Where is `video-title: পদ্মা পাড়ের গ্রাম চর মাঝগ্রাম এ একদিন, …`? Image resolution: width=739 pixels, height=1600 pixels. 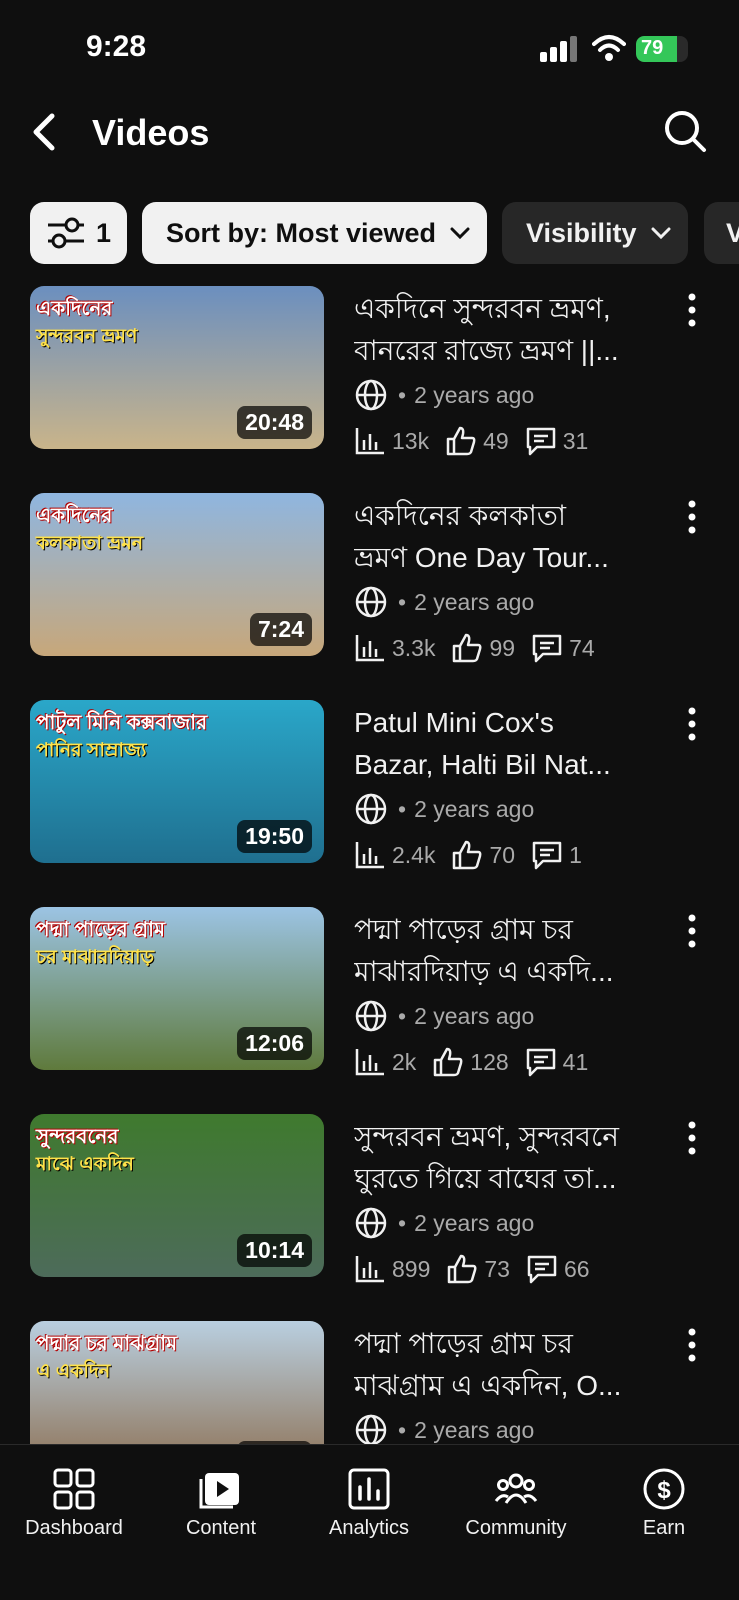
video-title: পদ্মা পাড়ের গ্রাম চর মাঝগ্রাম এ একদিন, … is located at coordinates (504, 1365).